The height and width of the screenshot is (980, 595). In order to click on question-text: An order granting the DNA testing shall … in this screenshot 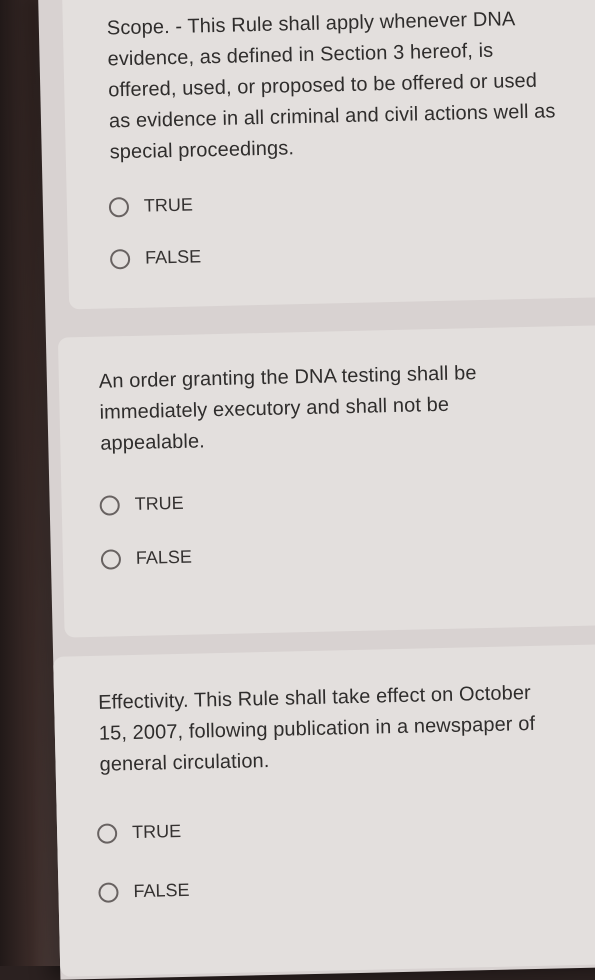, I will do `click(287, 408)`.